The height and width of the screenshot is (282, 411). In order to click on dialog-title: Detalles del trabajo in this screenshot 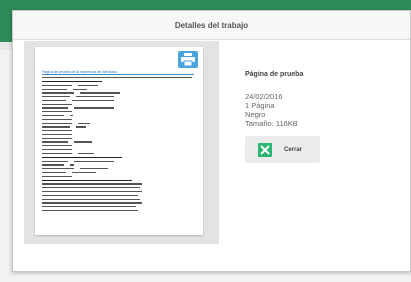, I will do `click(211, 25)`.